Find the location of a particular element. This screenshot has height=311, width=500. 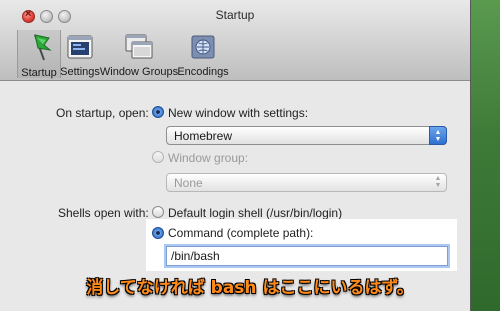

annotation-caption: 消してなければ bash はここにいるはず。 is located at coordinates (250, 288).